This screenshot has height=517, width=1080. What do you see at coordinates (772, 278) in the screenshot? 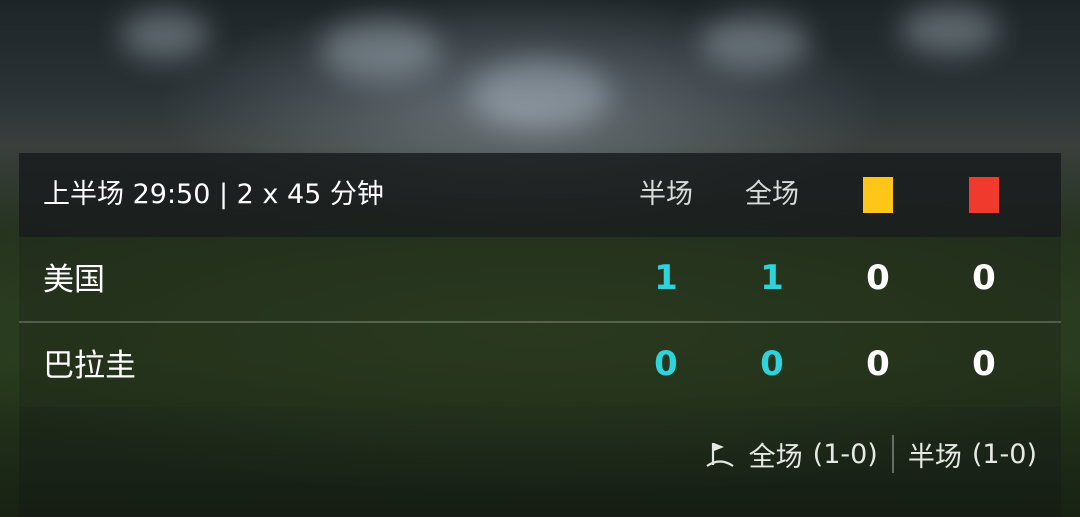
I see `full-time-score: 1` at bounding box center [772, 278].